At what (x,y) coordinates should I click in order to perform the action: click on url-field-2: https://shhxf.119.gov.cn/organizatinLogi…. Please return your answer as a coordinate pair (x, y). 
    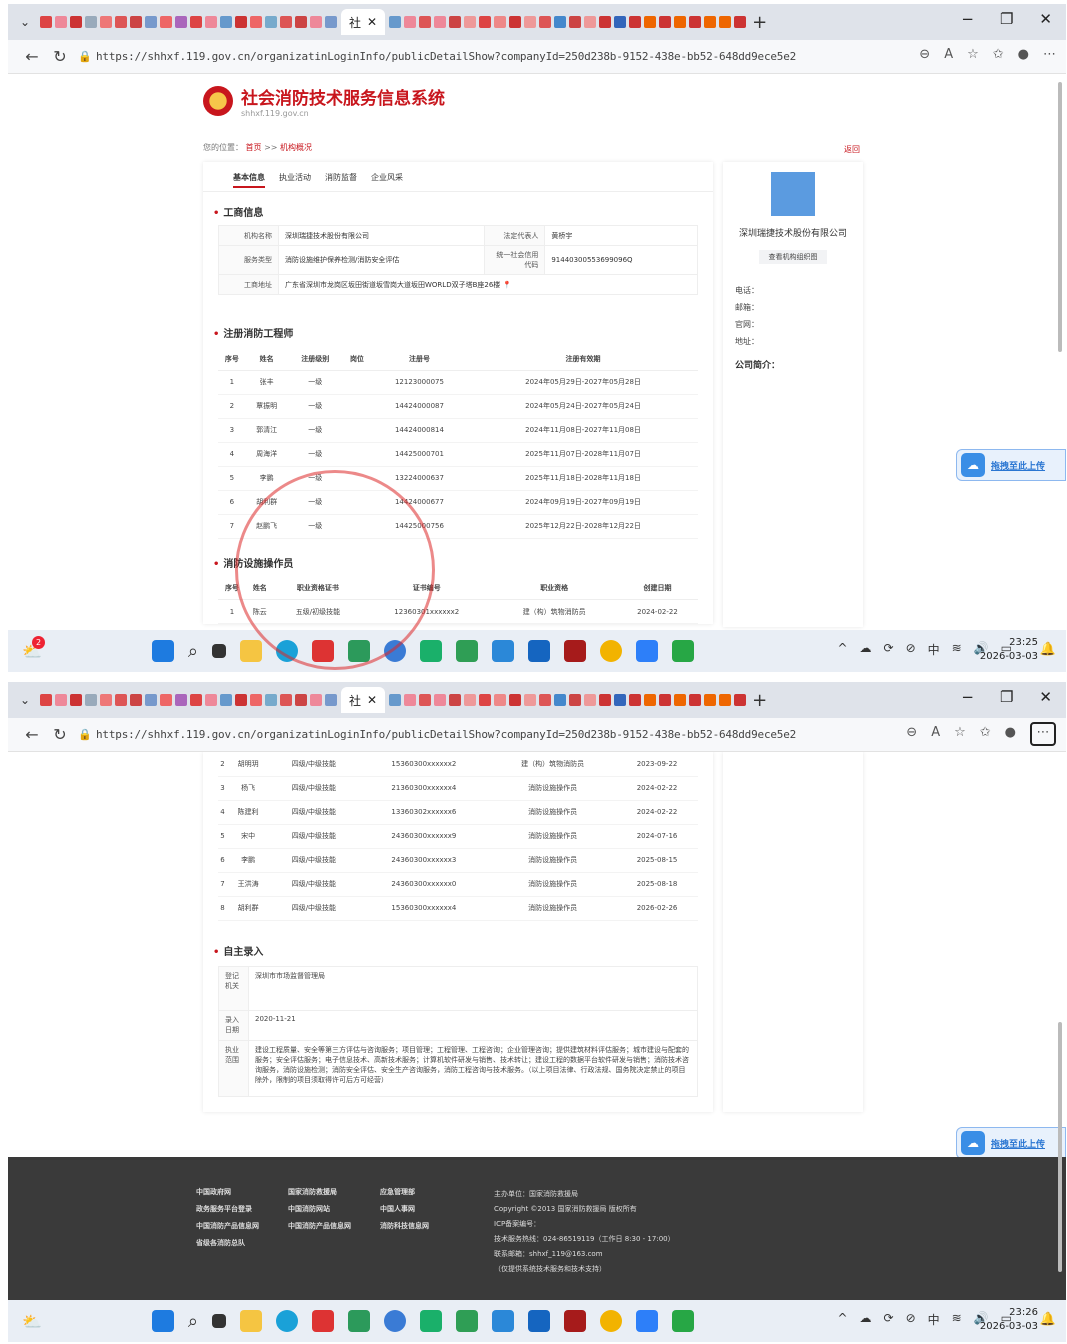
    Looking at the image, I should click on (446, 734).